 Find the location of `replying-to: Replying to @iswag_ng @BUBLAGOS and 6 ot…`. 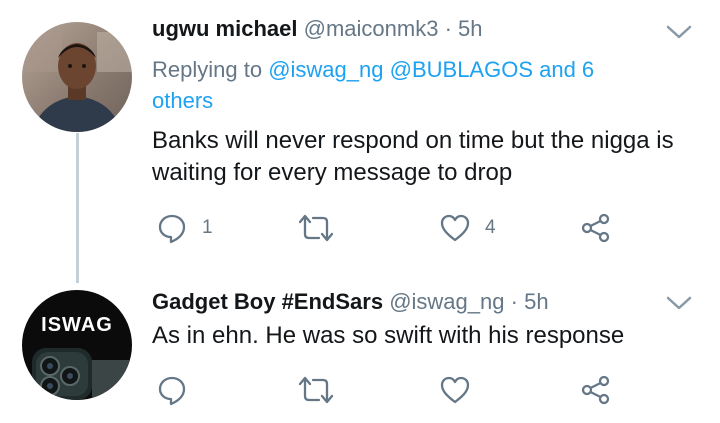

replying-to: Replying to @iswag_ng @BUBLAGOS and 6 ot… is located at coordinates (422, 85).